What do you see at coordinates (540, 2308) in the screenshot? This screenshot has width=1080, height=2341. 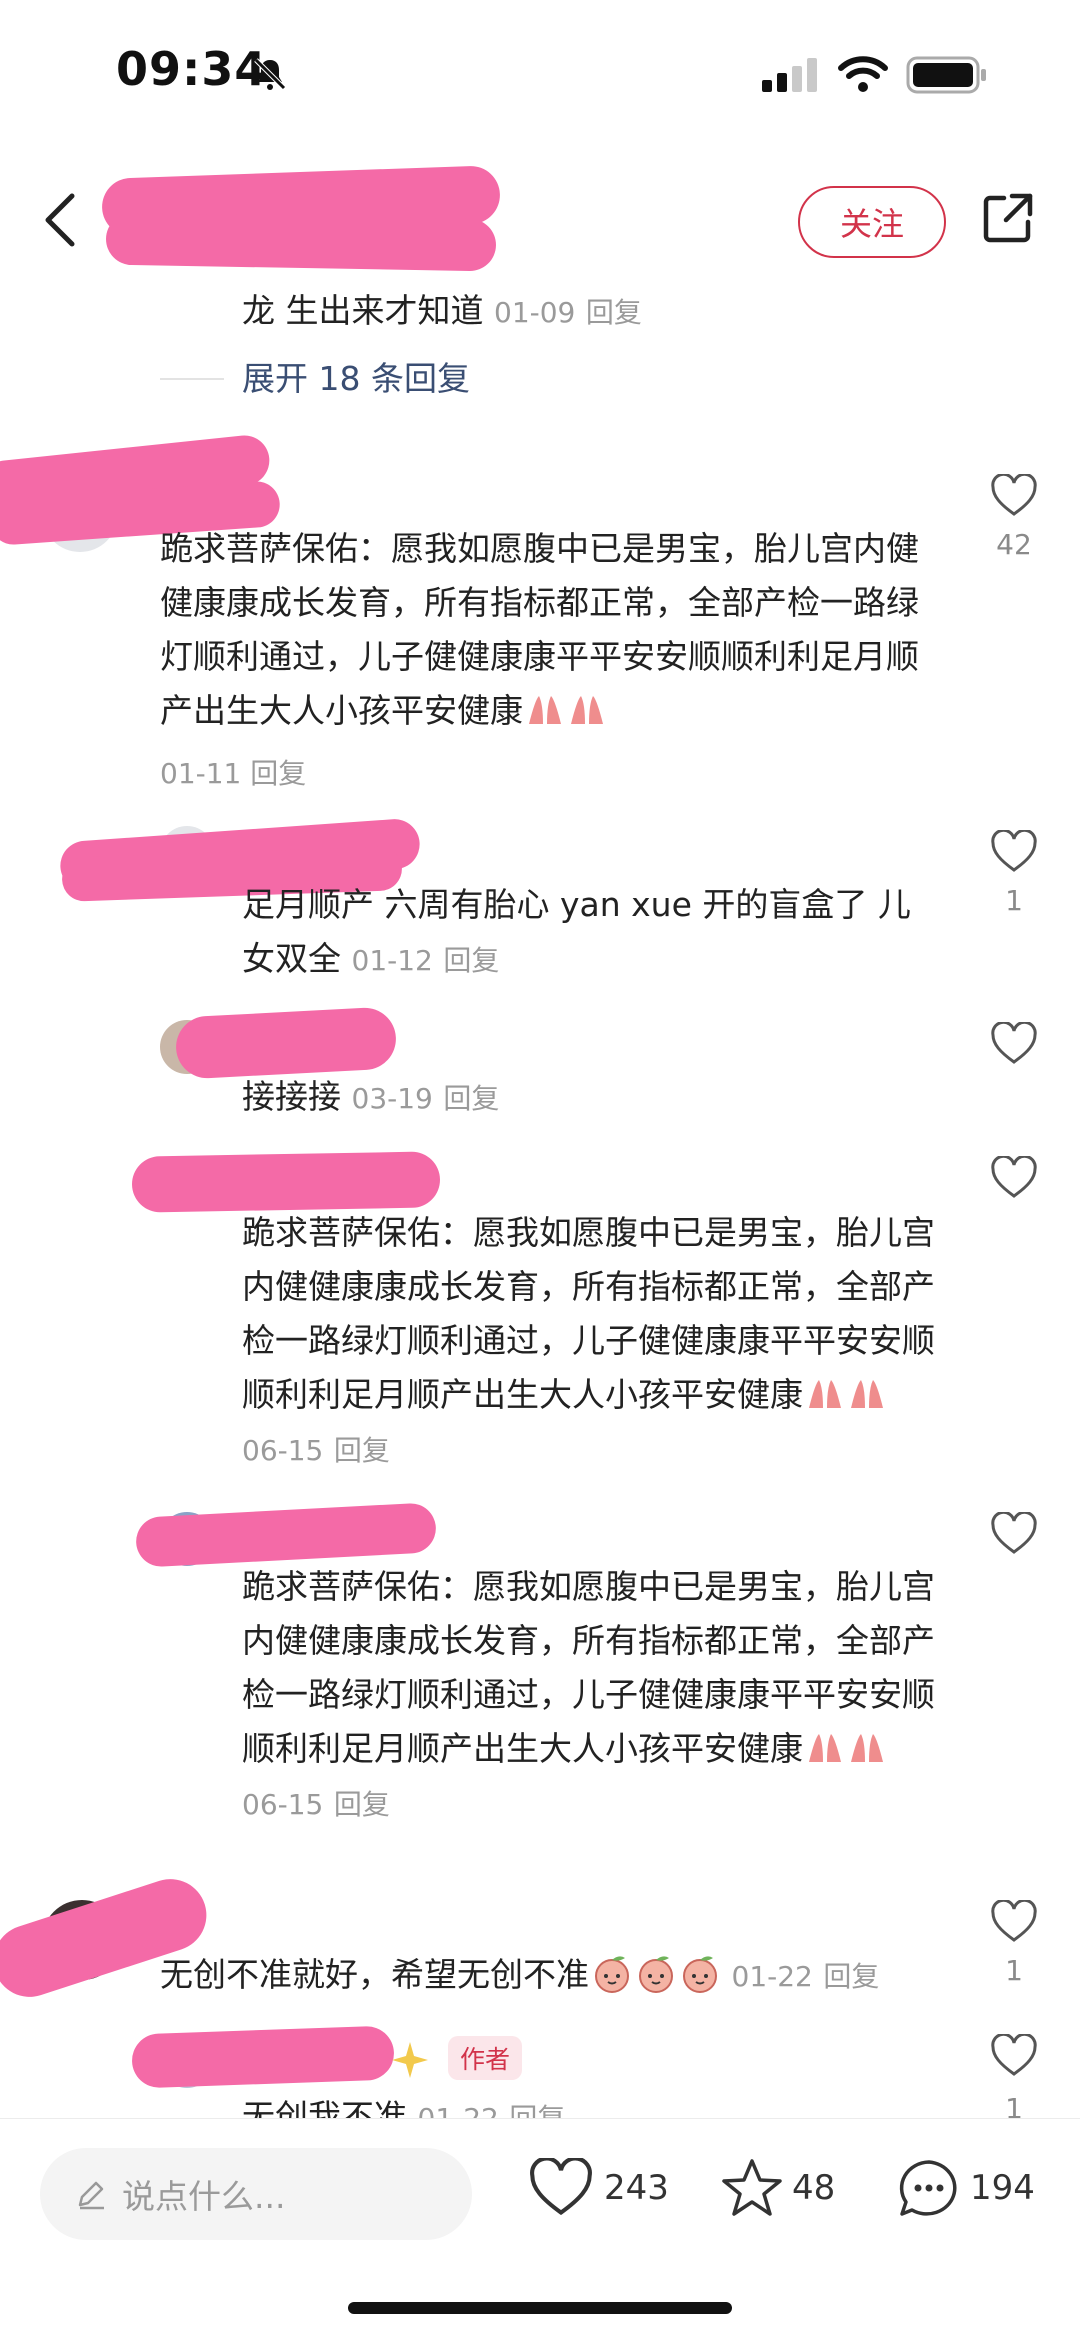 I see `home-indicator` at bounding box center [540, 2308].